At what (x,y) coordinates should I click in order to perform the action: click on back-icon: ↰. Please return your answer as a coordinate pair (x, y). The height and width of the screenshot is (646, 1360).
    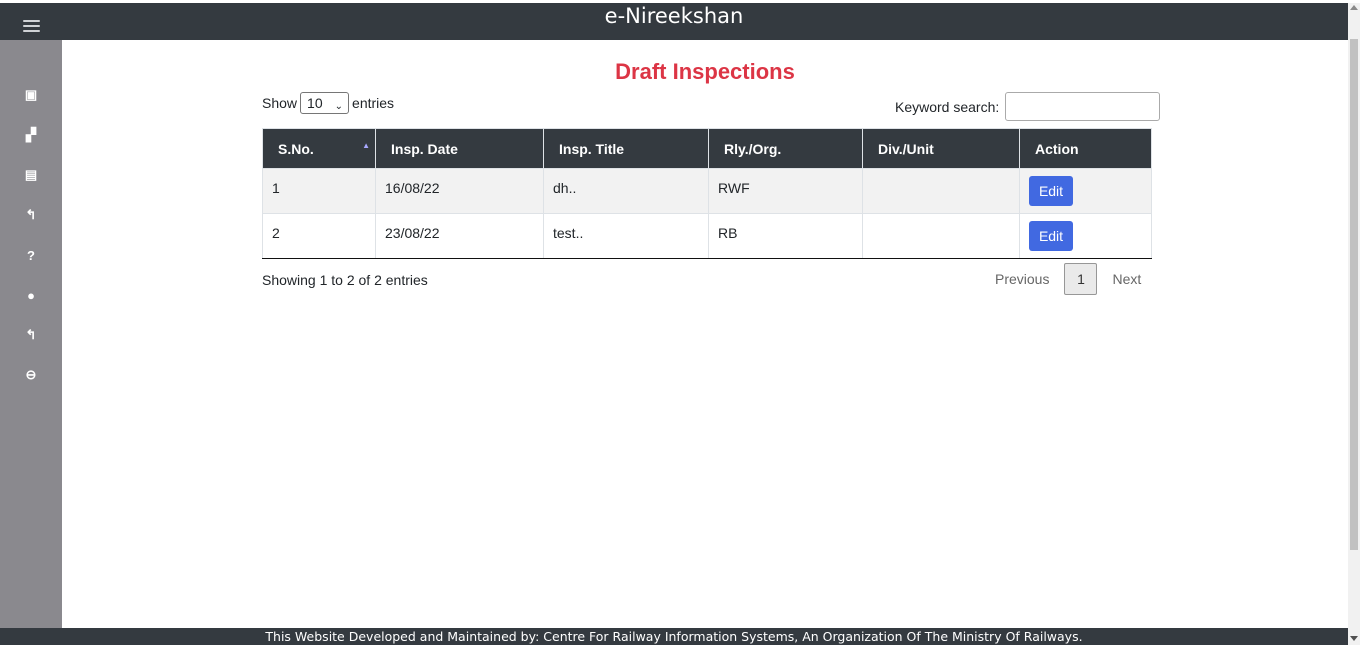
    Looking at the image, I should click on (31, 335).